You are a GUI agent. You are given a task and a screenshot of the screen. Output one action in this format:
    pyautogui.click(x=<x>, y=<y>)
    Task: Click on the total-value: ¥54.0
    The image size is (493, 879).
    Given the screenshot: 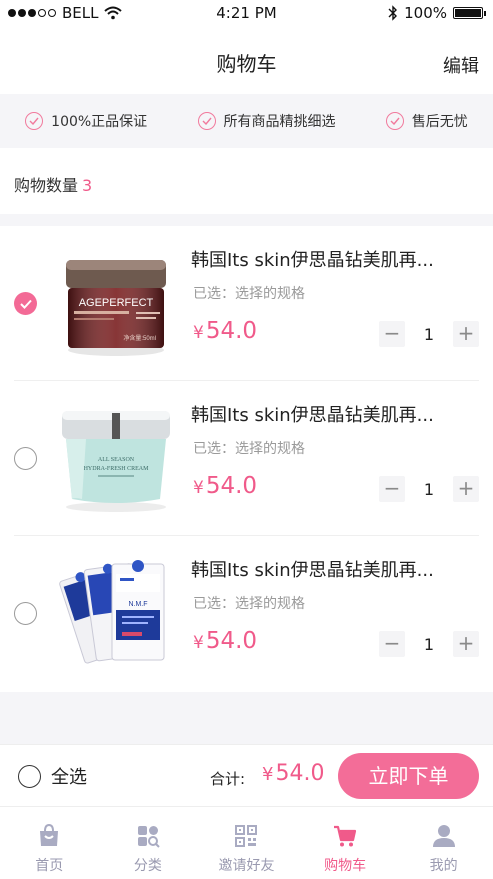 What is the action you would take?
    pyautogui.click(x=293, y=773)
    